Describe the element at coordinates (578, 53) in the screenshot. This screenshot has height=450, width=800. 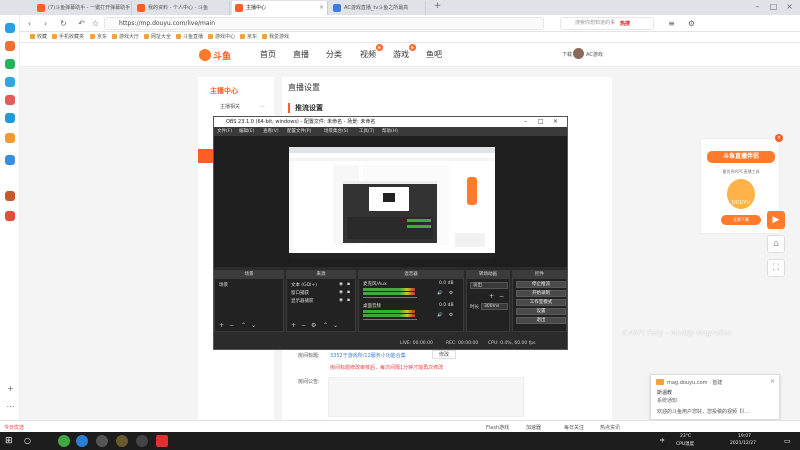
I see `avatar` at that location.